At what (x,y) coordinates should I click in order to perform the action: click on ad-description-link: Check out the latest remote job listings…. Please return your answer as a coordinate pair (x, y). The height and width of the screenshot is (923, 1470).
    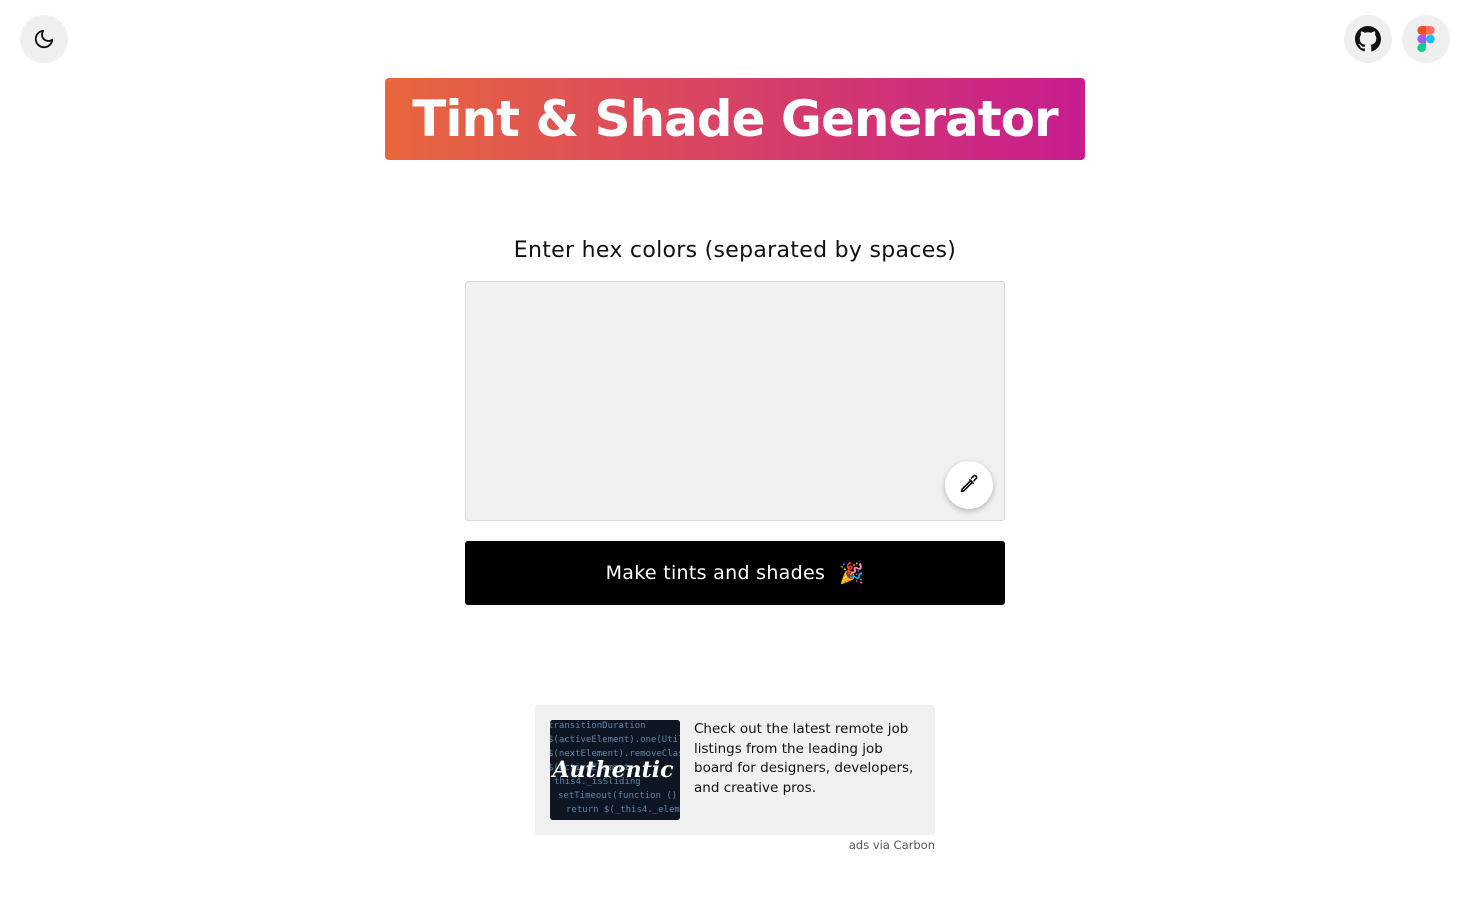
    Looking at the image, I should click on (810, 759).